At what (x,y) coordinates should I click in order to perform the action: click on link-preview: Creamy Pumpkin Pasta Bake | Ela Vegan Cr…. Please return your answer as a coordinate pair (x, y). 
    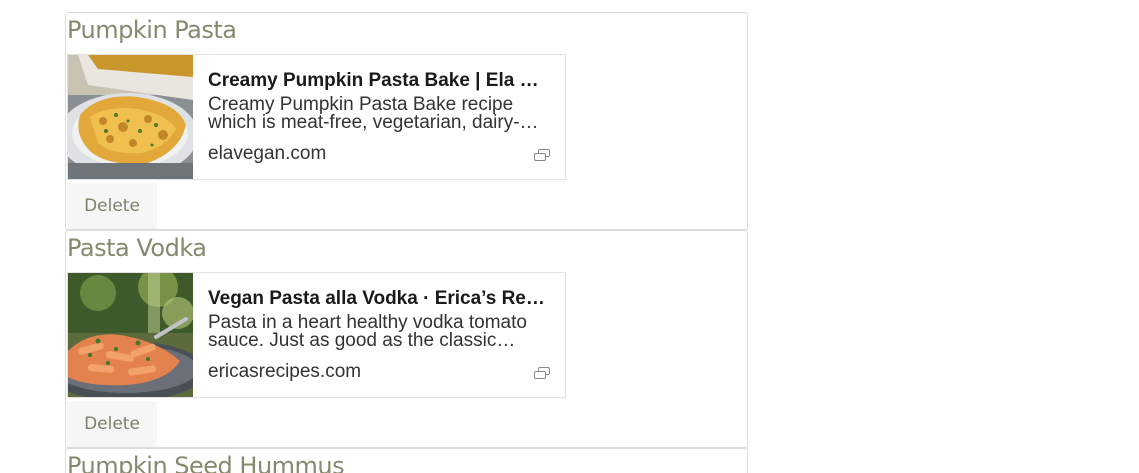
    Looking at the image, I should click on (316, 117).